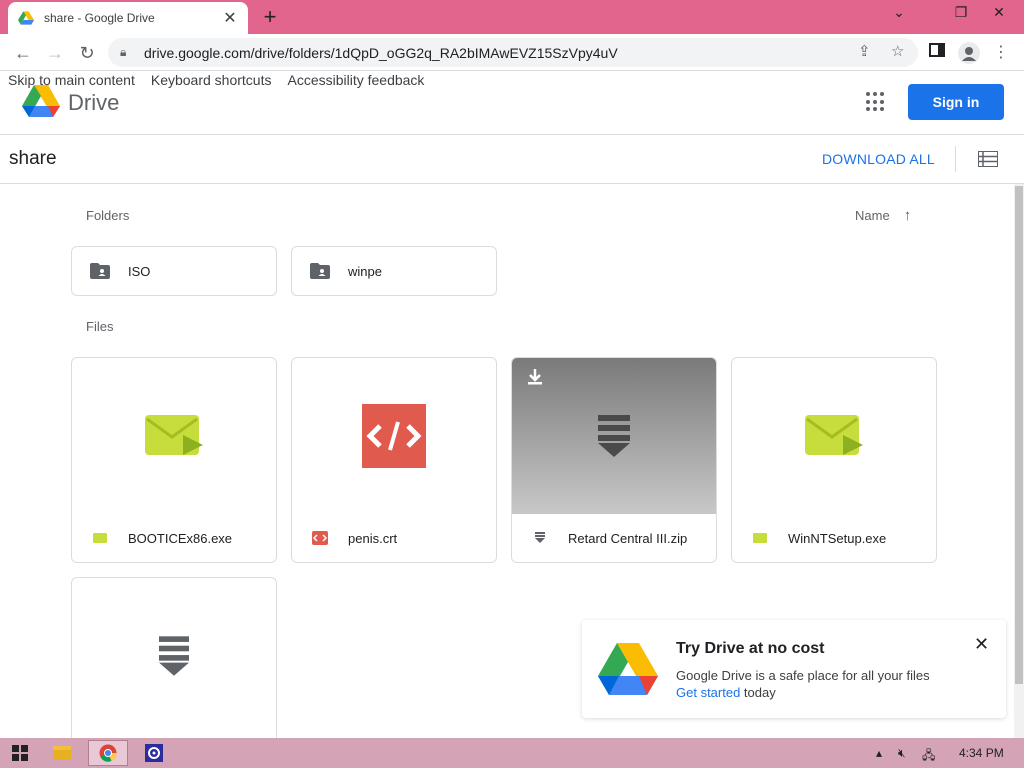 Image resolution: width=1024 pixels, height=768 pixels. What do you see at coordinates (26, 18) in the screenshot?
I see `drive-favicon-icon` at bounding box center [26, 18].